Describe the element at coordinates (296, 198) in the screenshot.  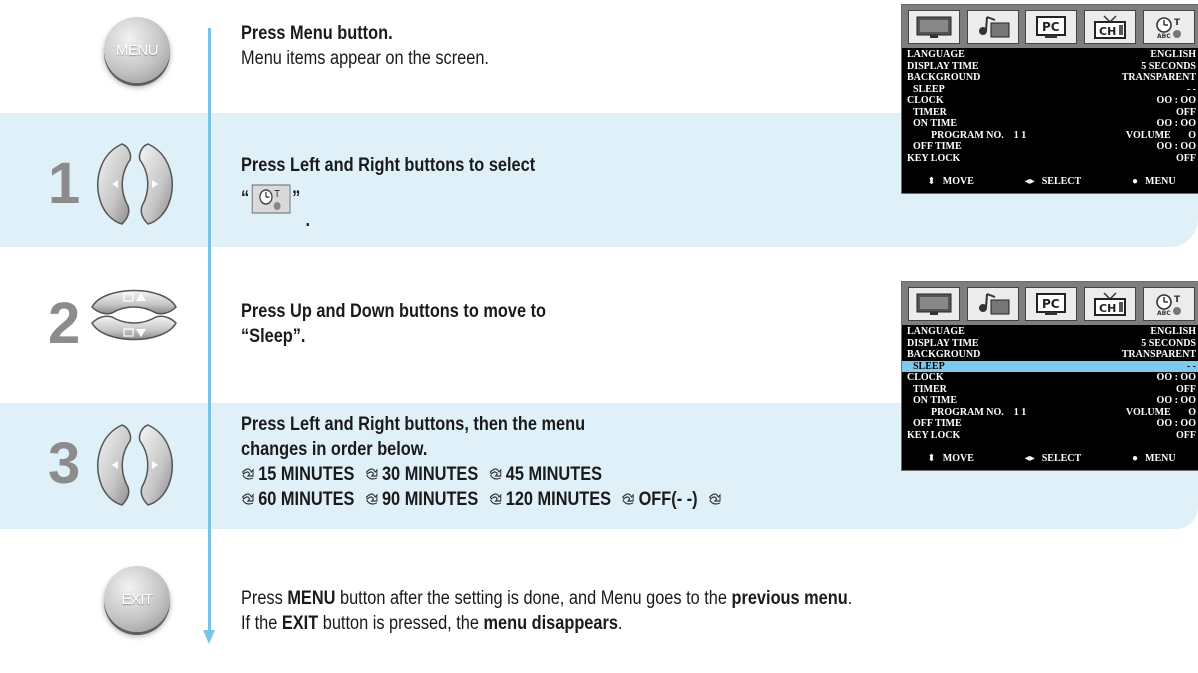
I see `step1-quote-close: ”` at that location.